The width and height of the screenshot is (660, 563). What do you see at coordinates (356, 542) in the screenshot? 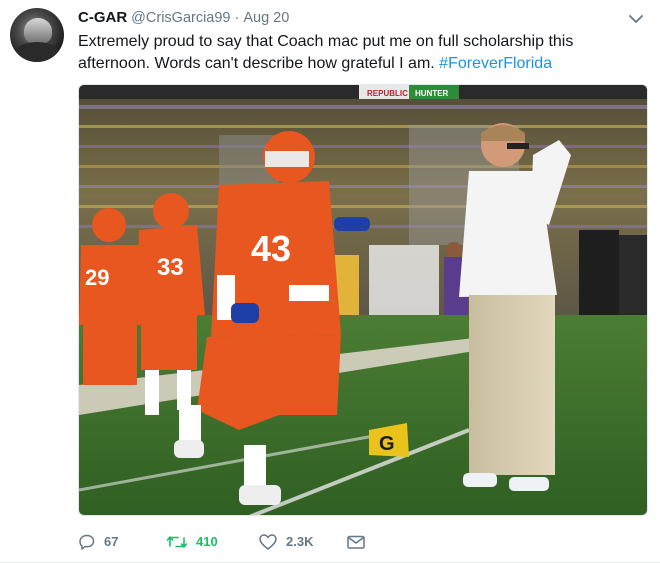
I see `envelope-icon` at bounding box center [356, 542].